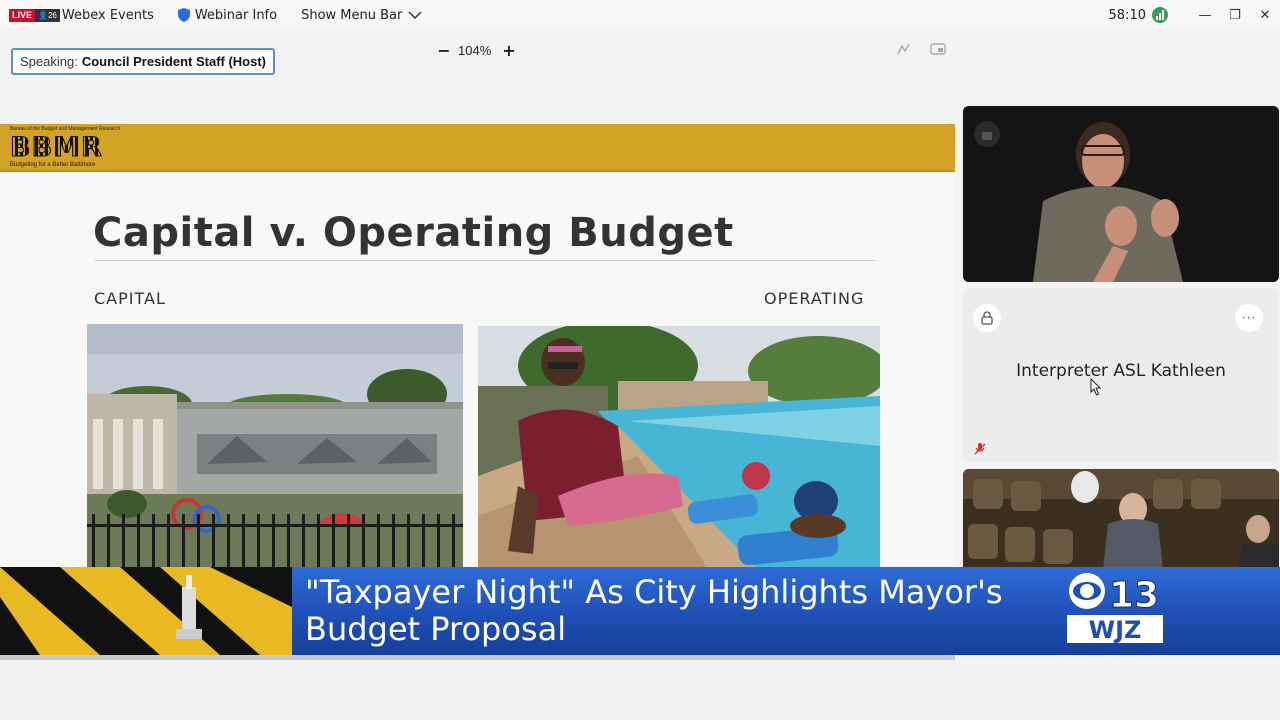 The height and width of the screenshot is (720, 1280). What do you see at coordinates (174, 61) in the screenshot?
I see `speaking-name: Council President Staff (Host)` at bounding box center [174, 61].